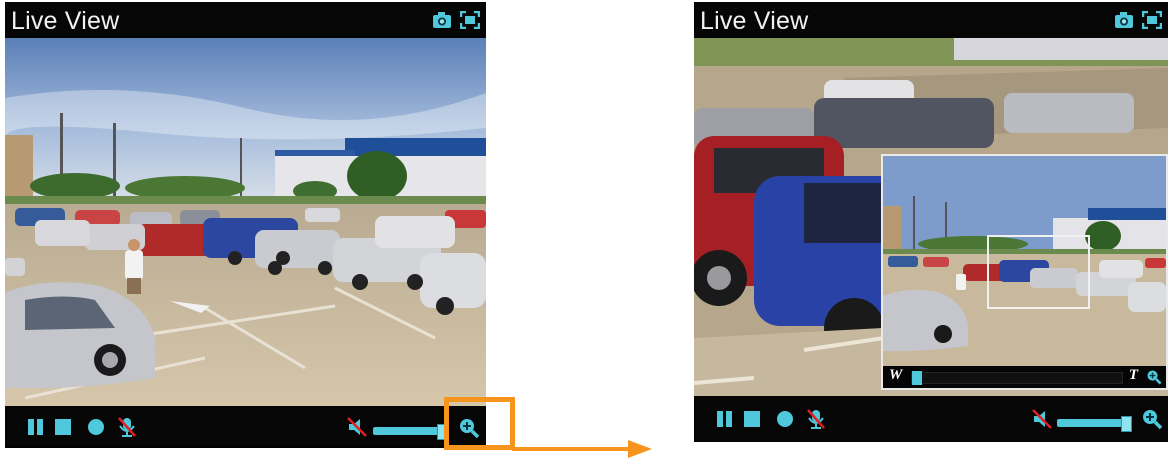 The width and height of the screenshot is (1171, 465). What do you see at coordinates (1133, 375) in the screenshot?
I see `tele-label: T` at bounding box center [1133, 375].